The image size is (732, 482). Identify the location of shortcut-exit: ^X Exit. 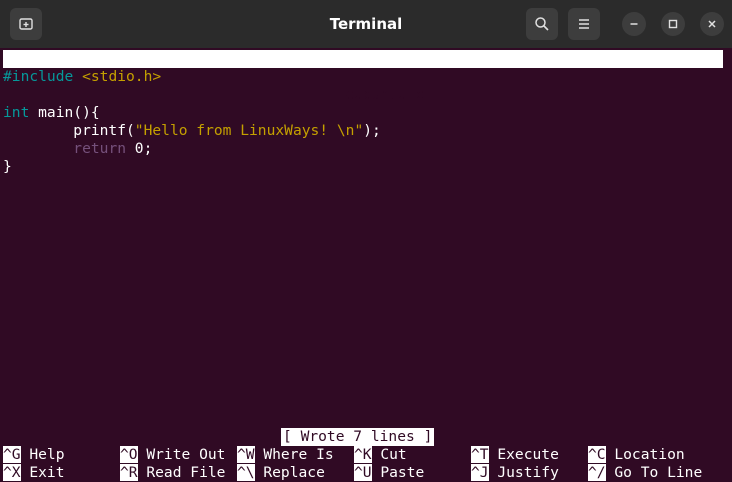
(34, 473).